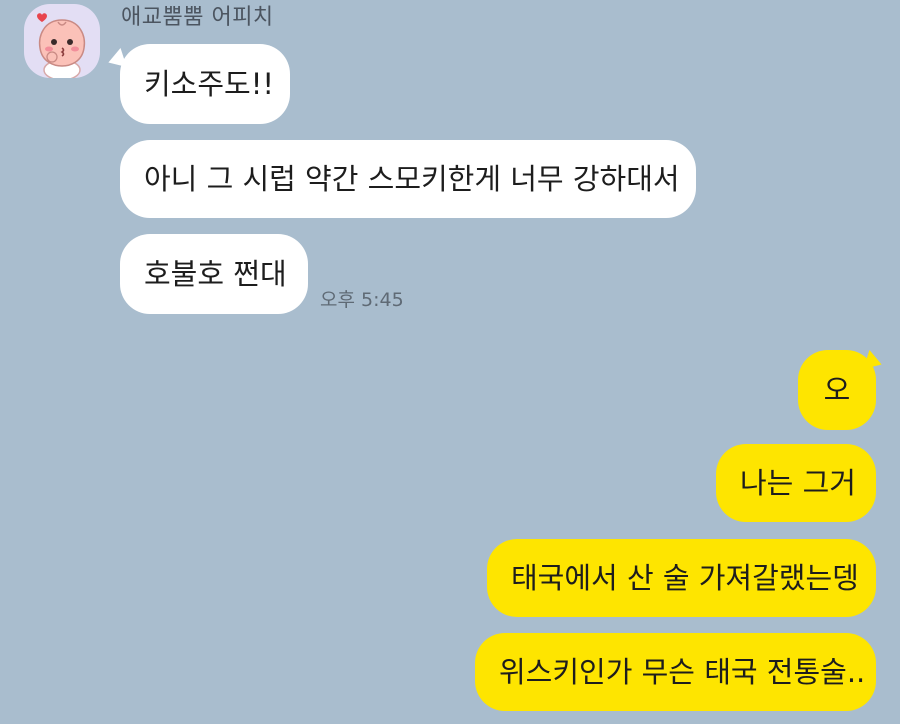 This screenshot has width=900, height=724. I want to click on incoming-message-bubble: 키소주도!!, so click(205, 84).